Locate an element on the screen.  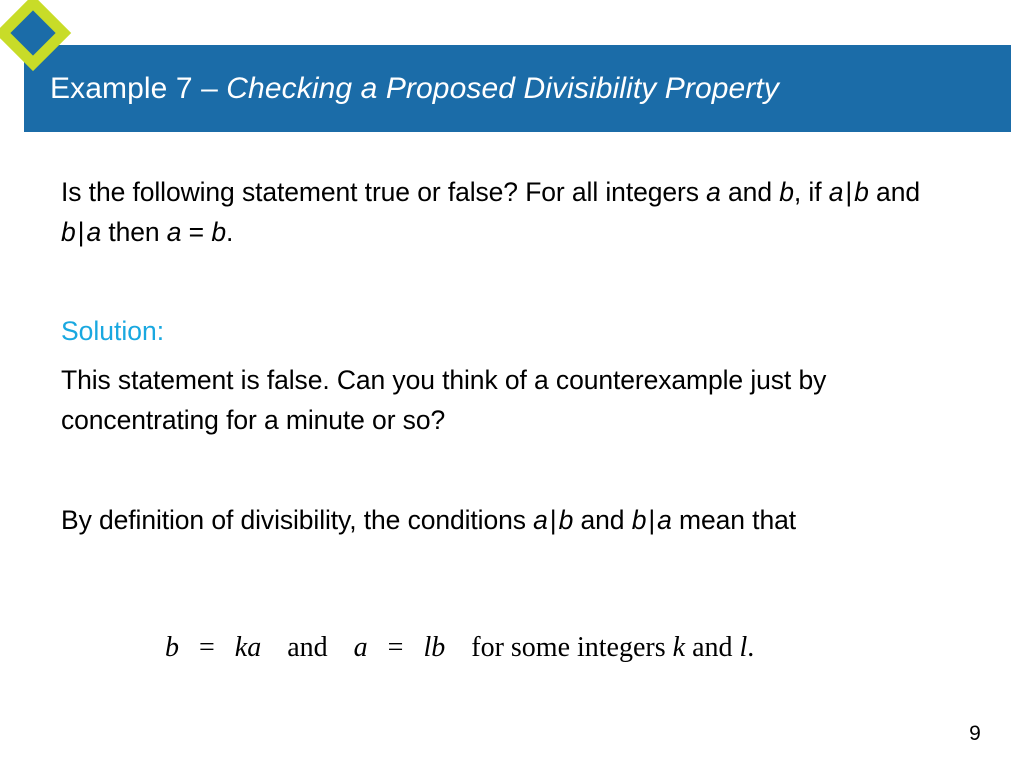
question-part-5: then is located at coordinates (134, 232).